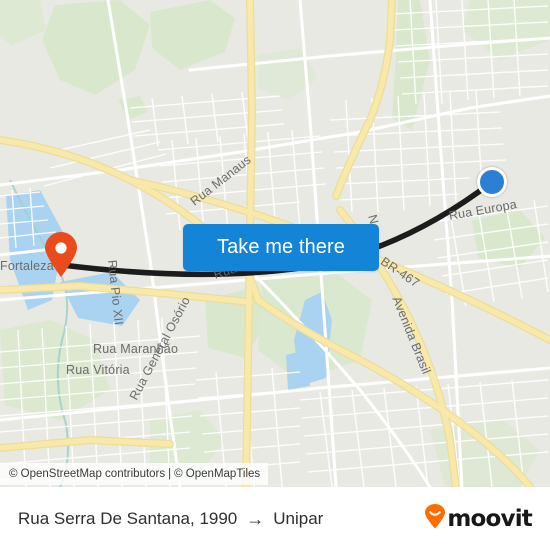 The width and height of the screenshot is (550, 550). I want to click on attribution-maptiles: © OpenMapTiles, so click(217, 474).